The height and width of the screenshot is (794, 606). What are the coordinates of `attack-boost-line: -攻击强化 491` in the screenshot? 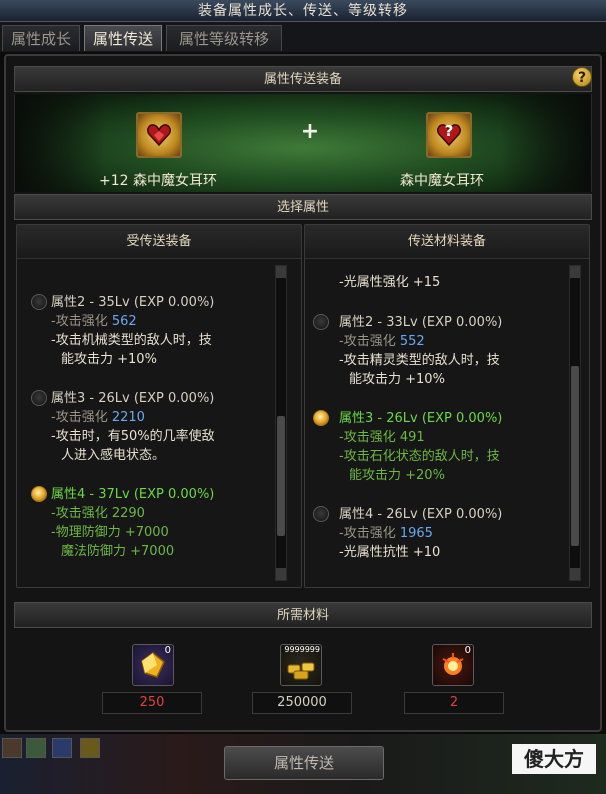 It's located at (382, 435).